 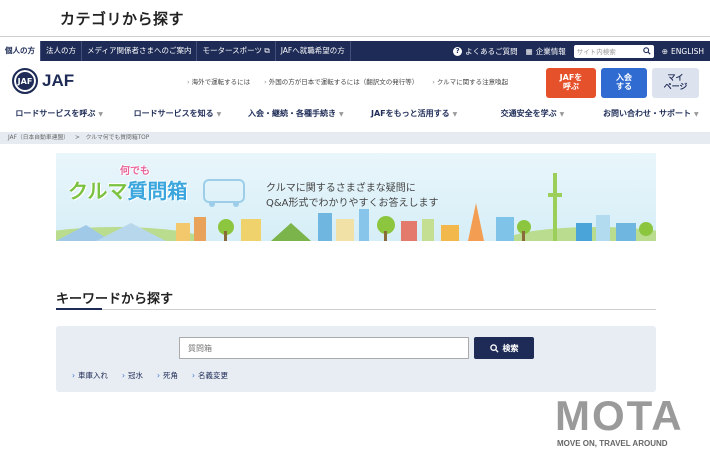 I want to click on quick-link-label: 外国の方が日本で運転するには（翻訳文の発行等）, so click(x=343, y=82).